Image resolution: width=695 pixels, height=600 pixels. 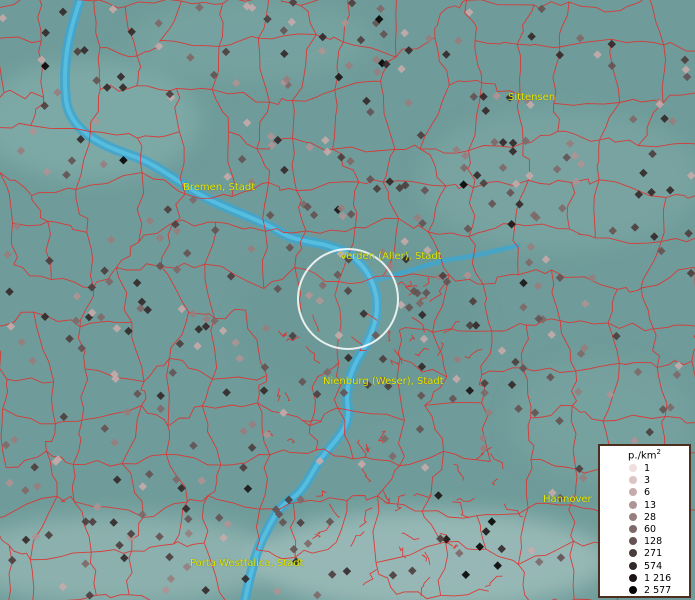 What do you see at coordinates (647, 493) in the screenshot?
I see `legend-label: 6` at bounding box center [647, 493].